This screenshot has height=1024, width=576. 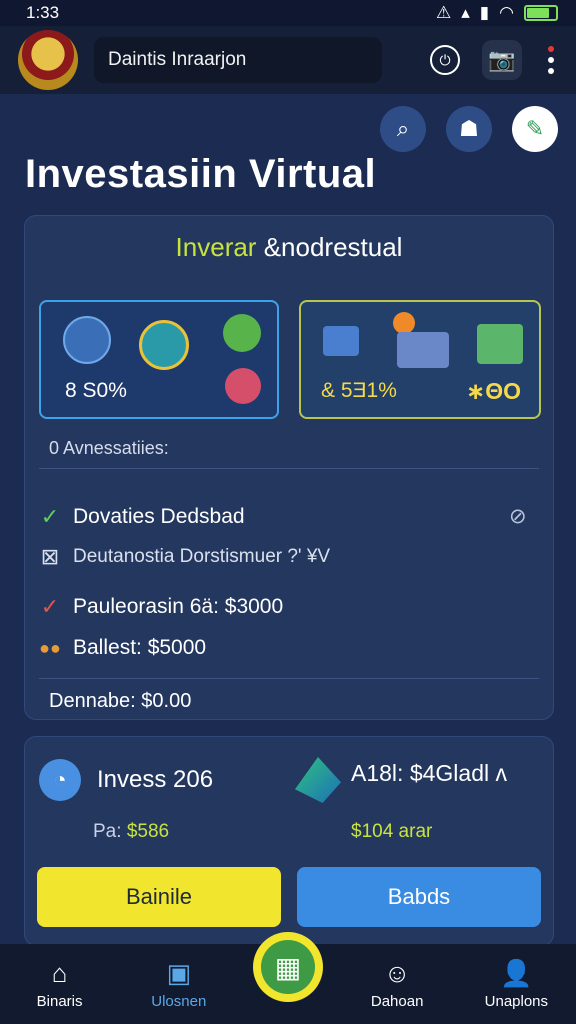 What do you see at coordinates (359, 390) in the screenshot?
I see `tile-right-percentage: & 5Ǝ1%` at bounding box center [359, 390].